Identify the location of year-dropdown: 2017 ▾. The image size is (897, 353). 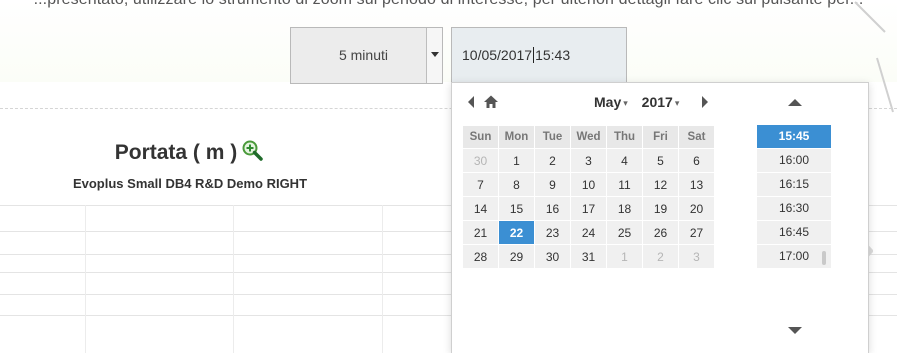
(661, 102).